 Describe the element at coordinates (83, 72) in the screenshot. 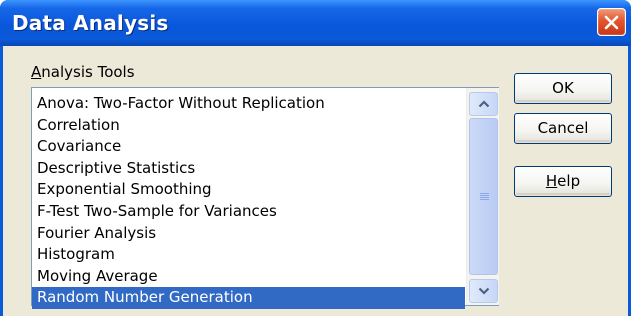

I see `analysis-tools-label: Analysis Tools` at that location.